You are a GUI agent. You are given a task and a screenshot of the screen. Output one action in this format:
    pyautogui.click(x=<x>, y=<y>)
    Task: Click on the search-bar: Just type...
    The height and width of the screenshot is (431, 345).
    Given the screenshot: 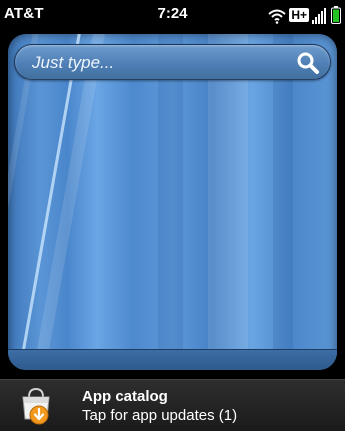 What is the action you would take?
    pyautogui.click(x=172, y=62)
    